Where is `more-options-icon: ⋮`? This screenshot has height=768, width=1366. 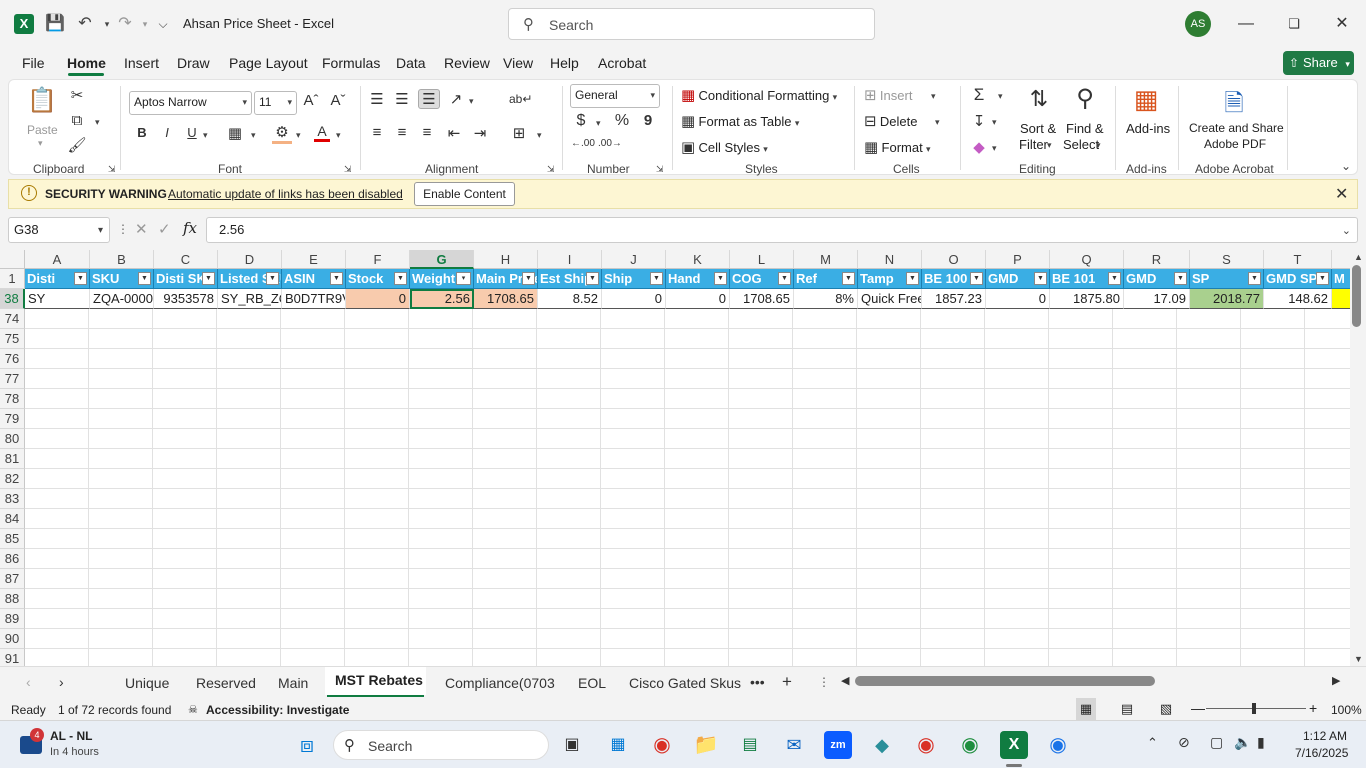 more-options-icon: ⋮ is located at coordinates (123, 229).